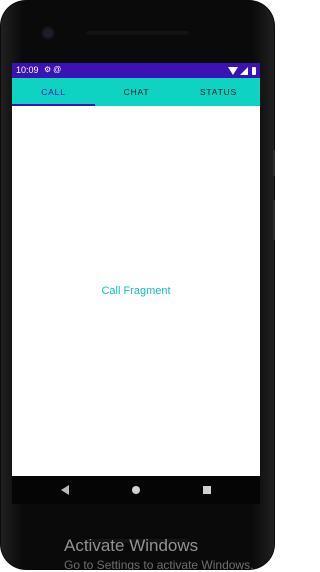 The height and width of the screenshot is (572, 320). I want to click on tab-bar: CALL CHAT STATUS, so click(136, 92).